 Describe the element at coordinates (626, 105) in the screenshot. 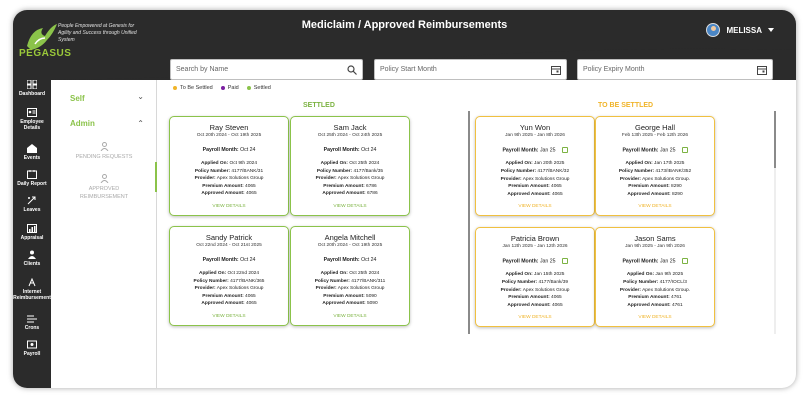

I see `to-be-settled-section-title: TO BE SETTLED` at that location.